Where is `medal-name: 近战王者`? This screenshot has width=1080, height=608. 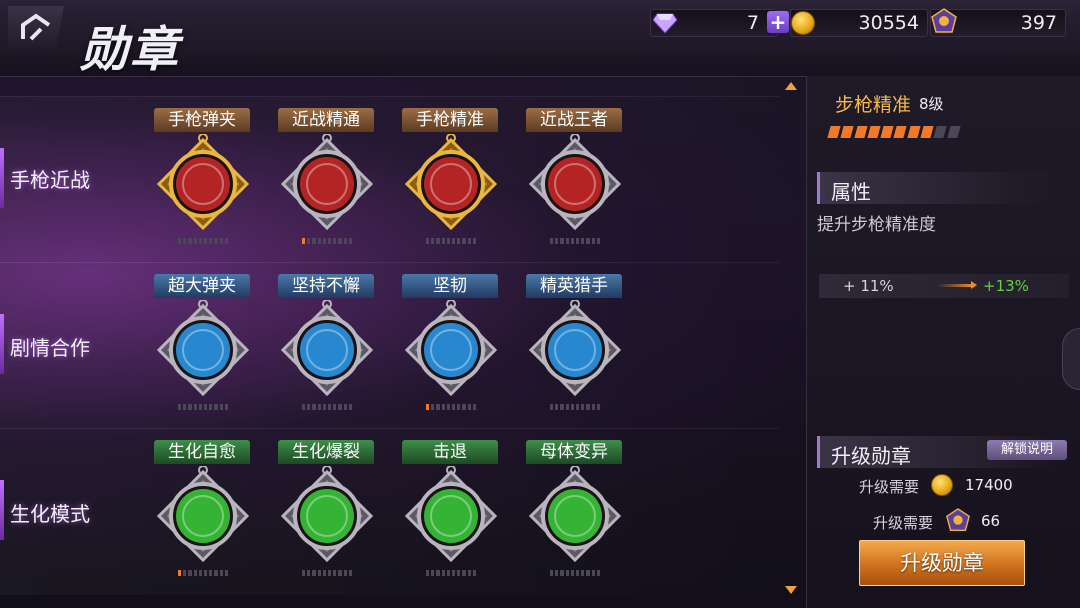
medal-name: 近战王者 is located at coordinates (574, 120).